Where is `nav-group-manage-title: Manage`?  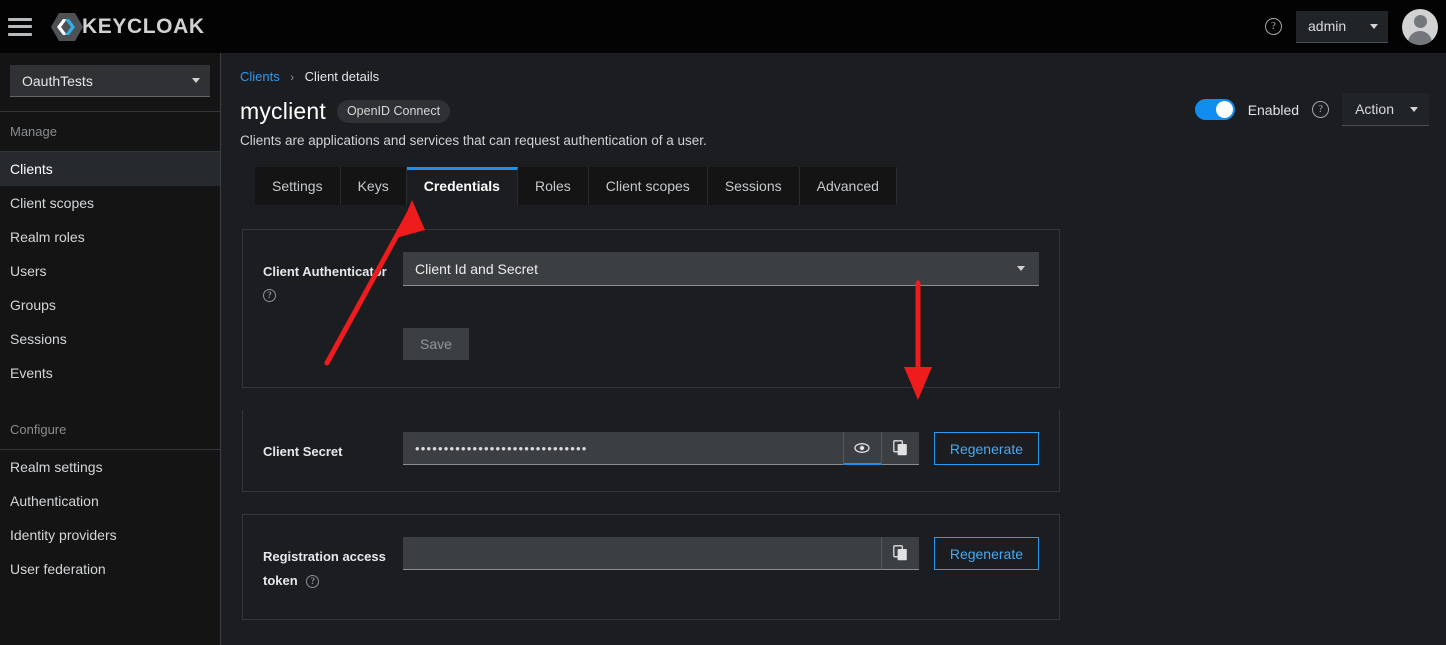
nav-group-manage-title: Manage is located at coordinates (33, 131).